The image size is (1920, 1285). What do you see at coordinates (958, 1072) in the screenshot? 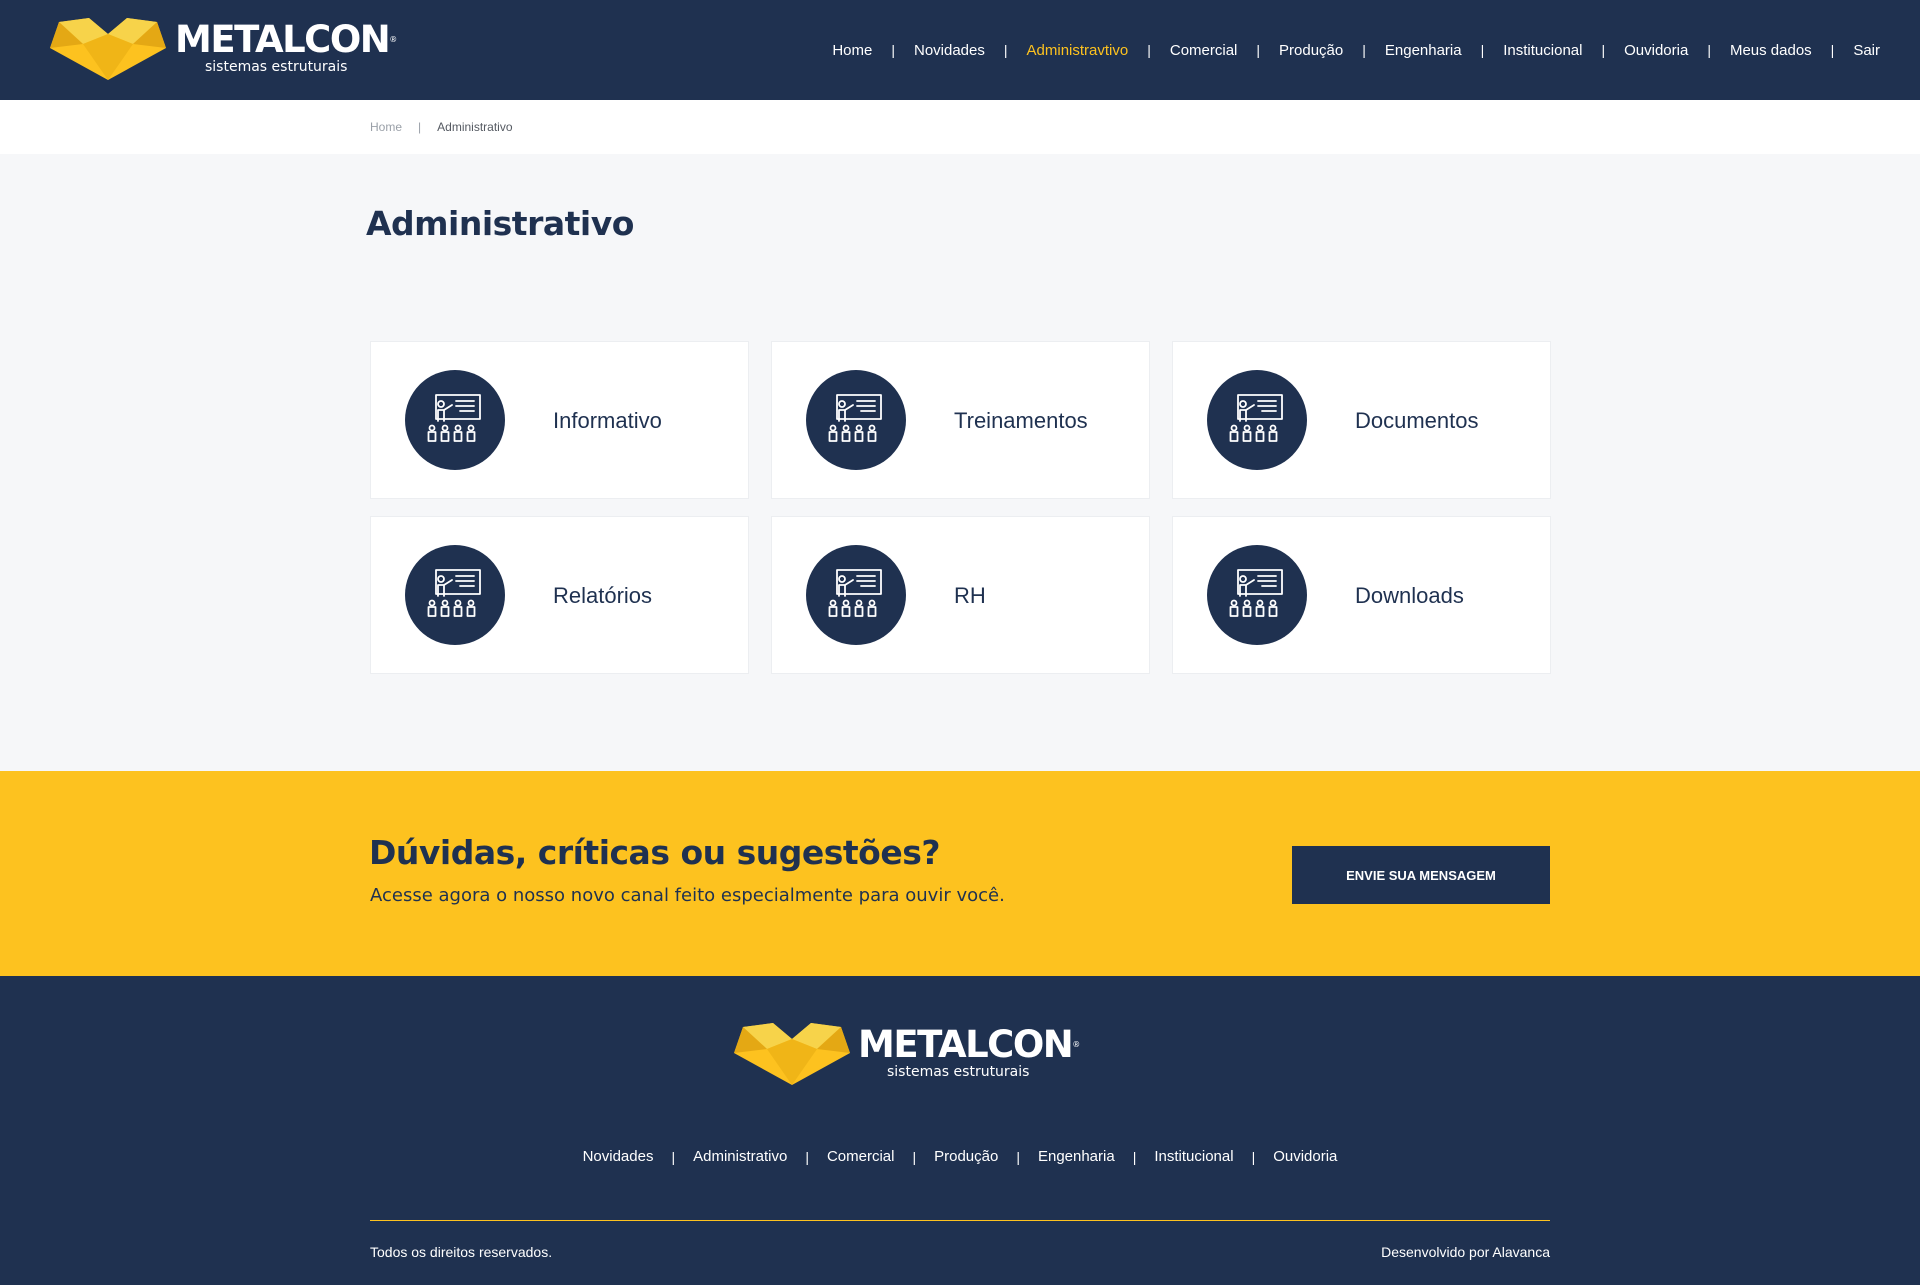
I see `footer-brand-tagline: sistemas estruturais` at bounding box center [958, 1072].